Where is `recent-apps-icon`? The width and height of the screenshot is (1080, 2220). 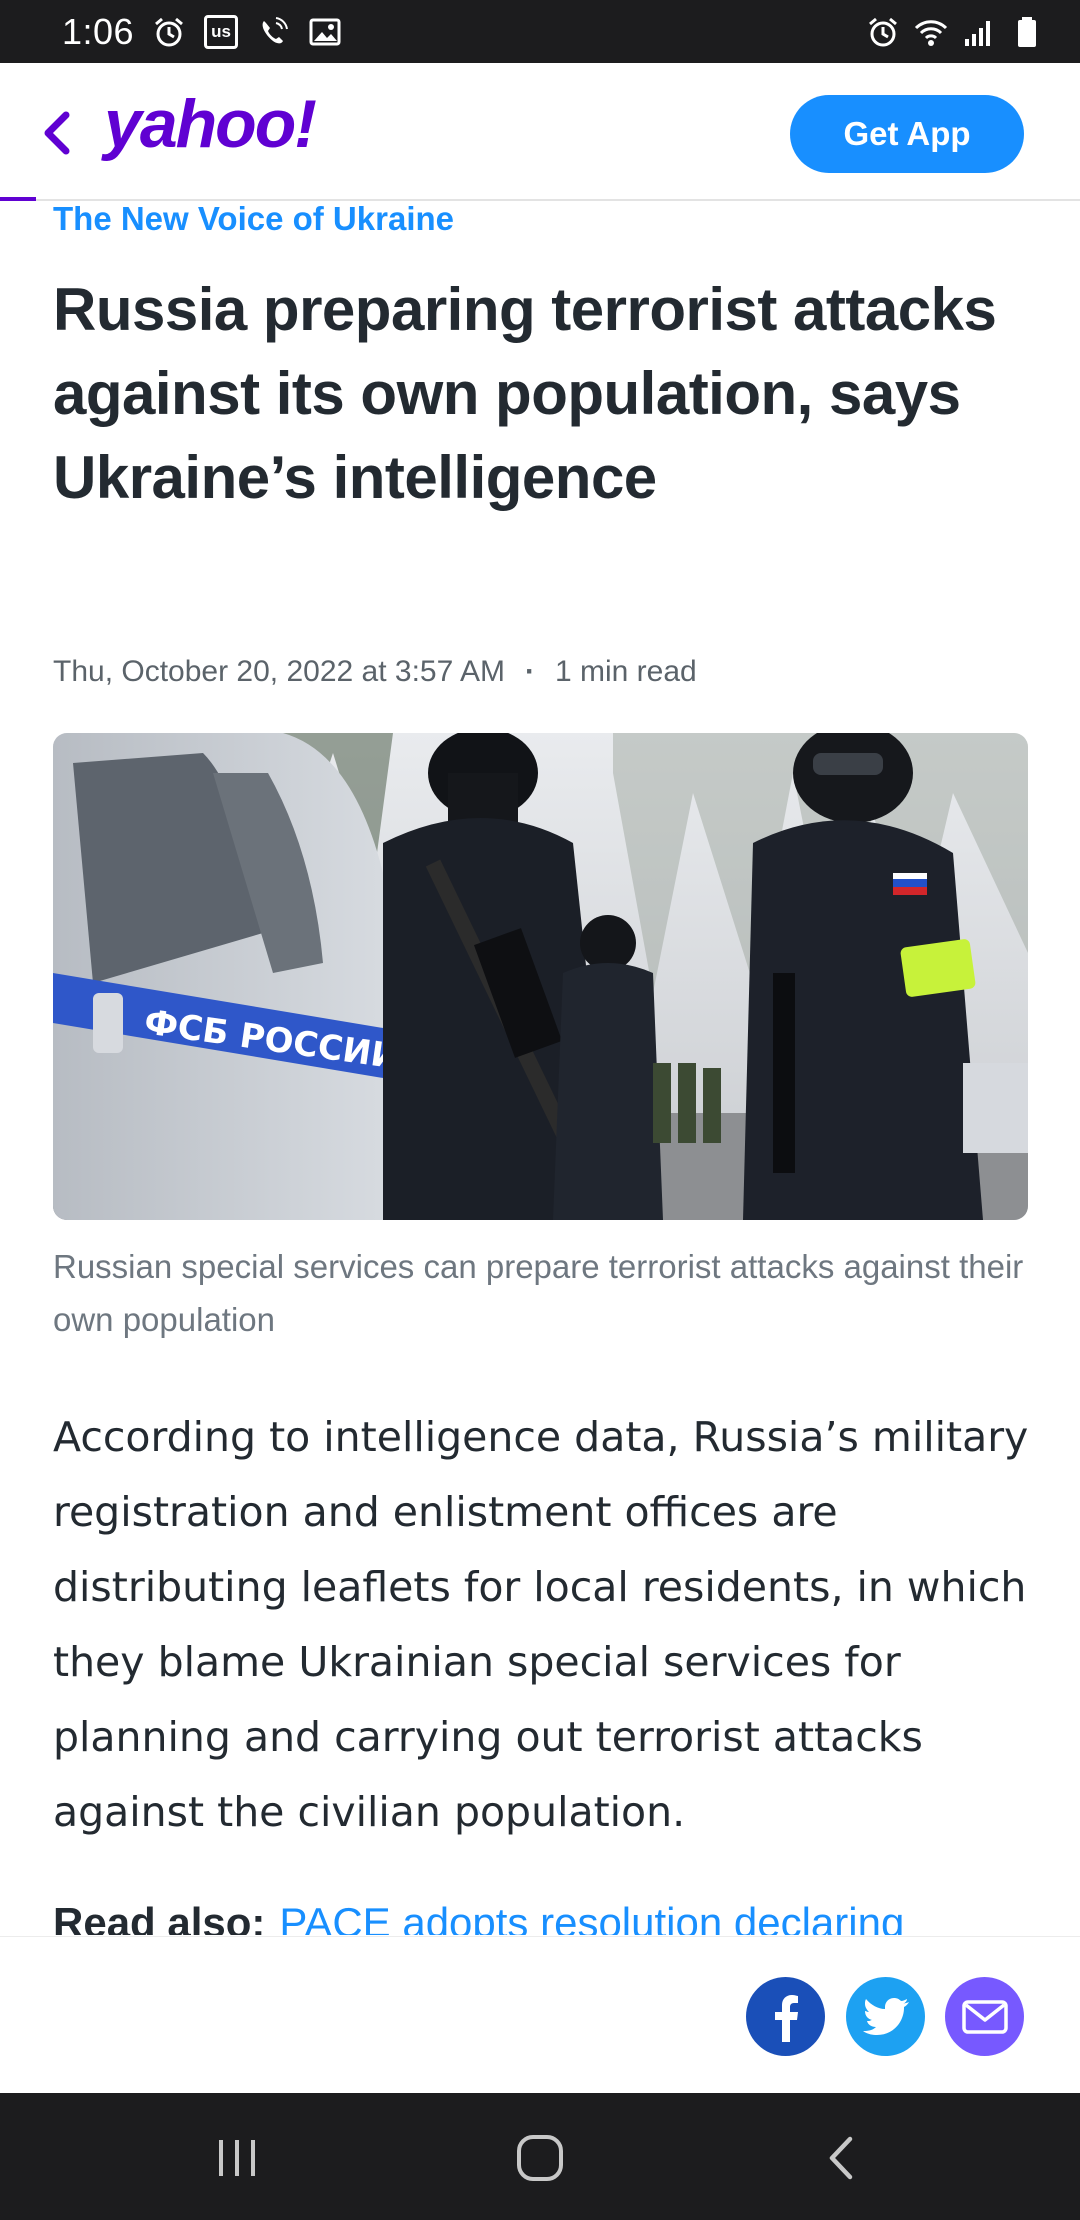
recent-apps-icon is located at coordinates (237, 2158).